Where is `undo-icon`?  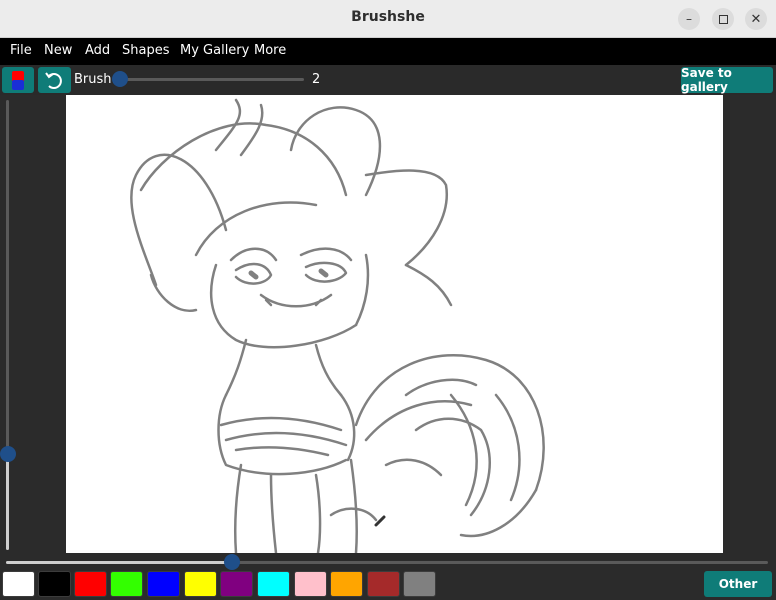
undo-icon is located at coordinates (53, 80).